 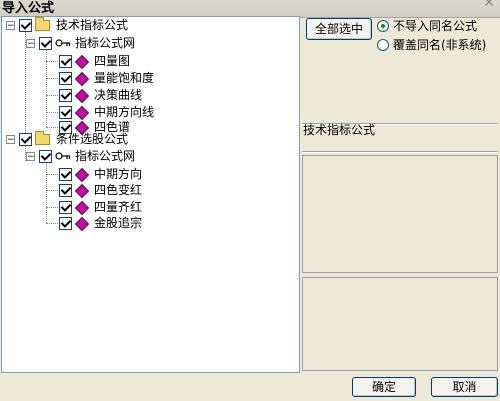 What do you see at coordinates (147, 139) in the screenshot?
I see `tree-node-stock-selection-formulas: − 条件选股公式` at bounding box center [147, 139].